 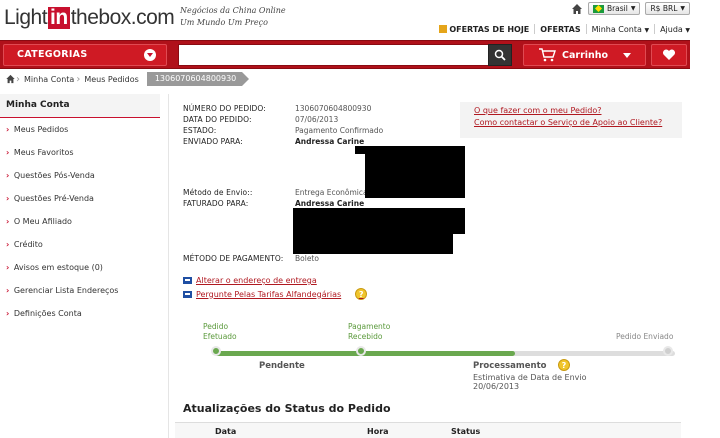 I want to click on chevron-down-icon, so click(x=150, y=55).